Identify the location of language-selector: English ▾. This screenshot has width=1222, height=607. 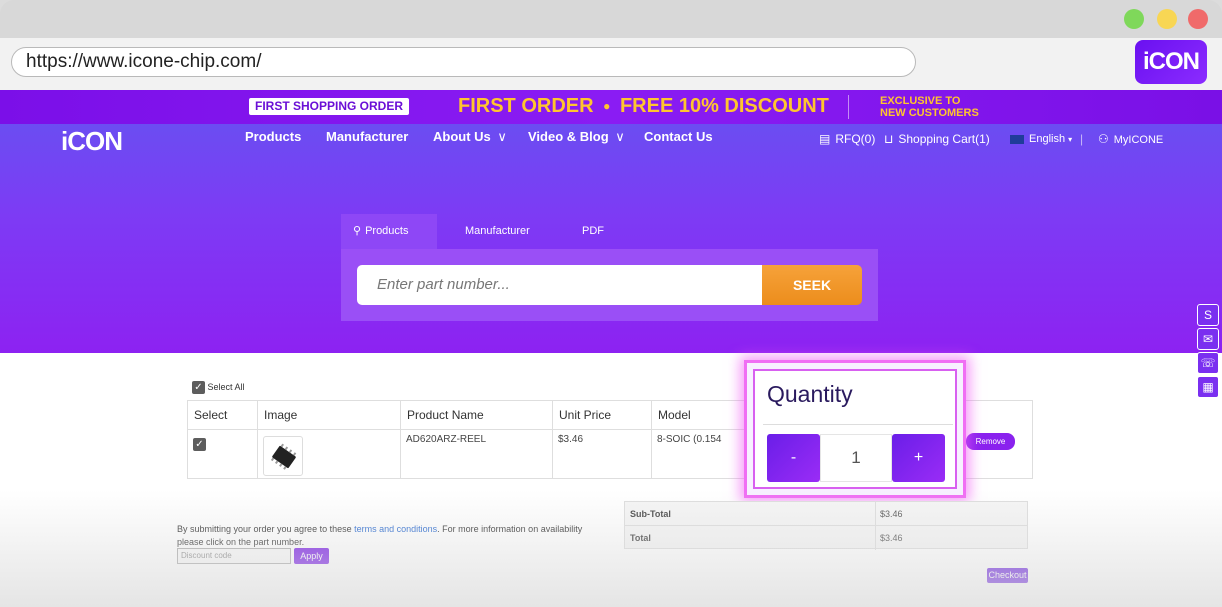
(1041, 139).